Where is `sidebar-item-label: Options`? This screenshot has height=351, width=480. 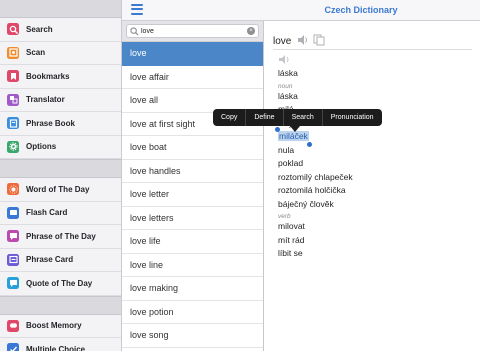 sidebar-item-label: Options is located at coordinates (41, 147).